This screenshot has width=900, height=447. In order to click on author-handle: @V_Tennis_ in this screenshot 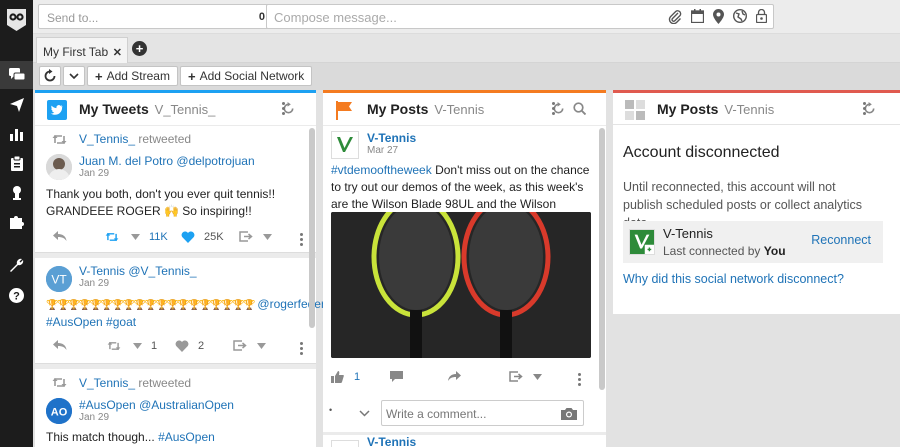, I will do `click(162, 271)`.